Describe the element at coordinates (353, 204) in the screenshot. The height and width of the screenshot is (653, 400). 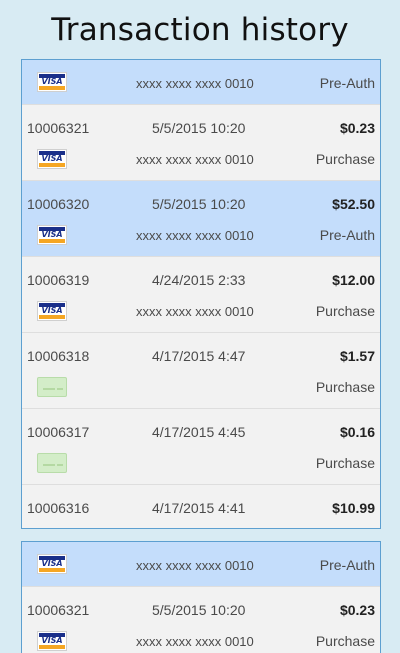
I see `transaction-amount: $52.50` at that location.